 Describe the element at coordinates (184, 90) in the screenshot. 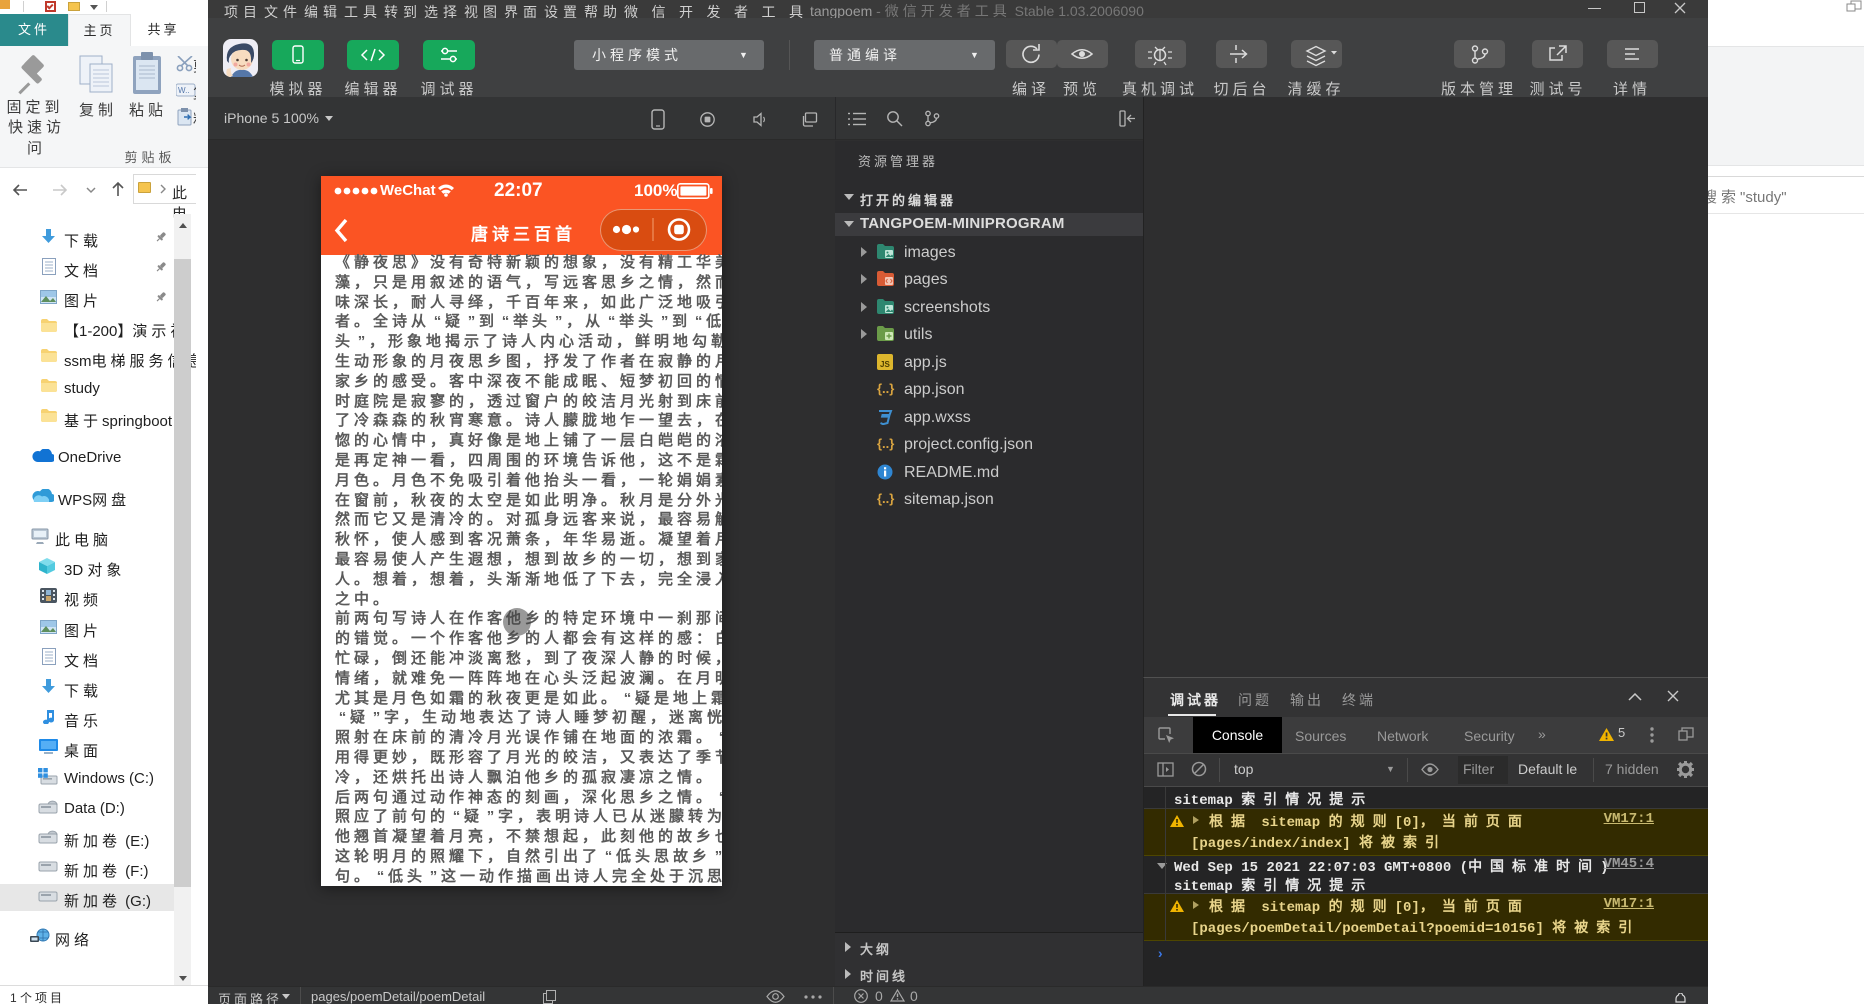

I see `svg-text: W..` at that location.